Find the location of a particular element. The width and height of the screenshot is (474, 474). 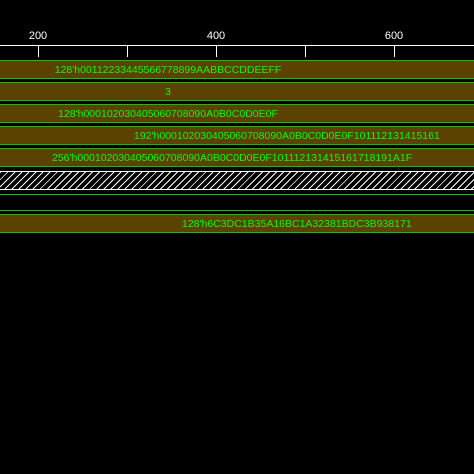

signal-value: 128'h00112233445566778899AABBCCDDEEFF is located at coordinates (168, 70).